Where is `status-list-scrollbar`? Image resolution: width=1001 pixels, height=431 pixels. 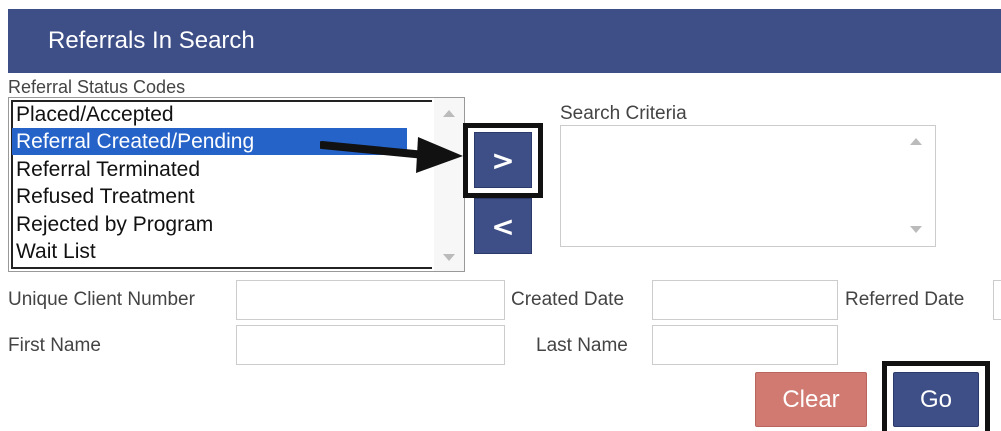 status-list-scrollbar is located at coordinates (449, 184).